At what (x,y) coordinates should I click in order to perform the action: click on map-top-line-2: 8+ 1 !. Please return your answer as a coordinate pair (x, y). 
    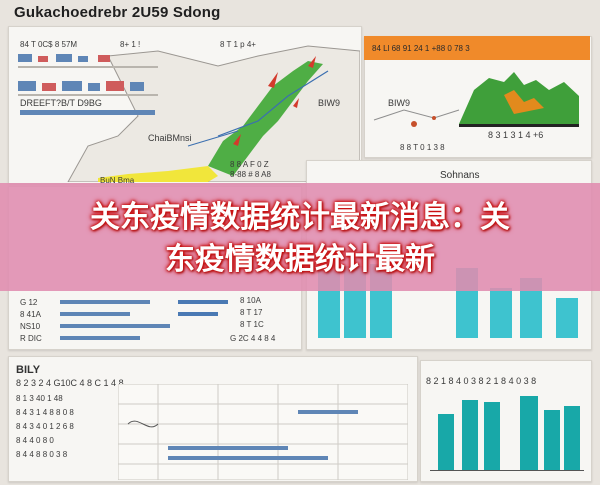
    Looking at the image, I should click on (130, 44).